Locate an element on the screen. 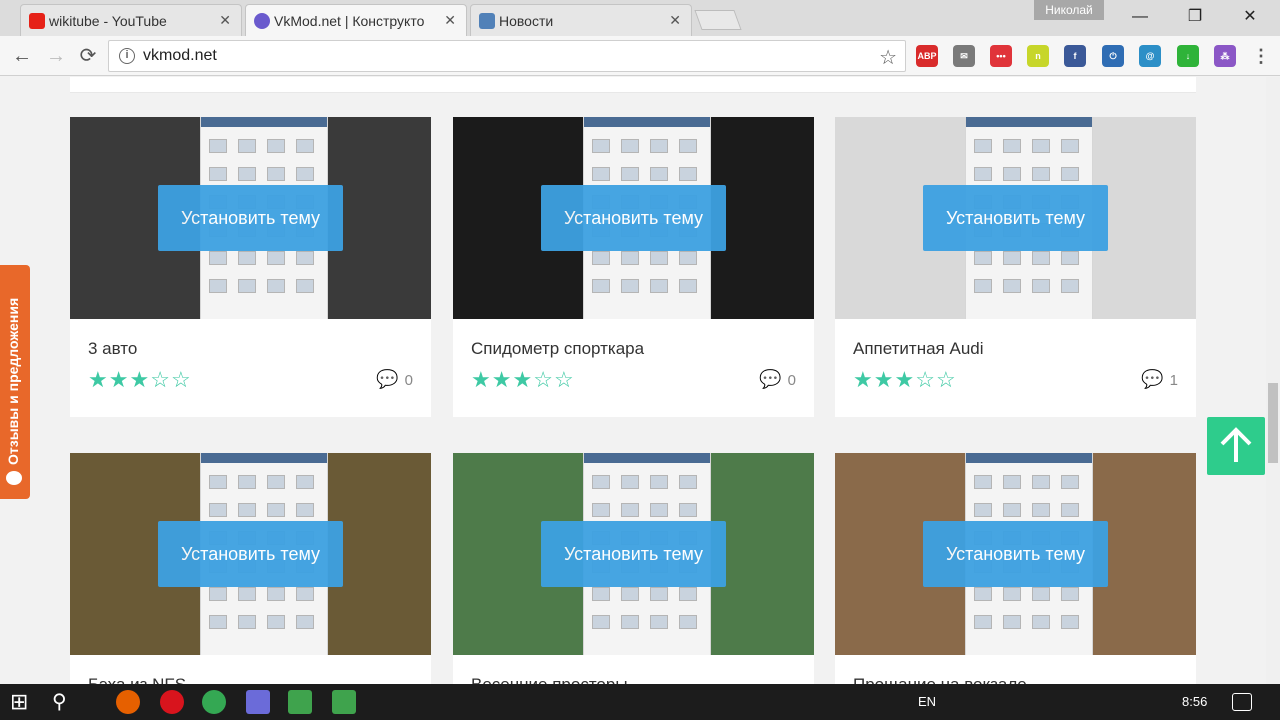 The height and width of the screenshot is (720, 1280). search-icon: ⚲ is located at coordinates (64, 702).